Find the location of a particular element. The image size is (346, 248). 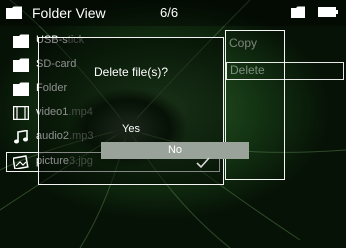

item-counter: 6/6 is located at coordinates (169, 12).